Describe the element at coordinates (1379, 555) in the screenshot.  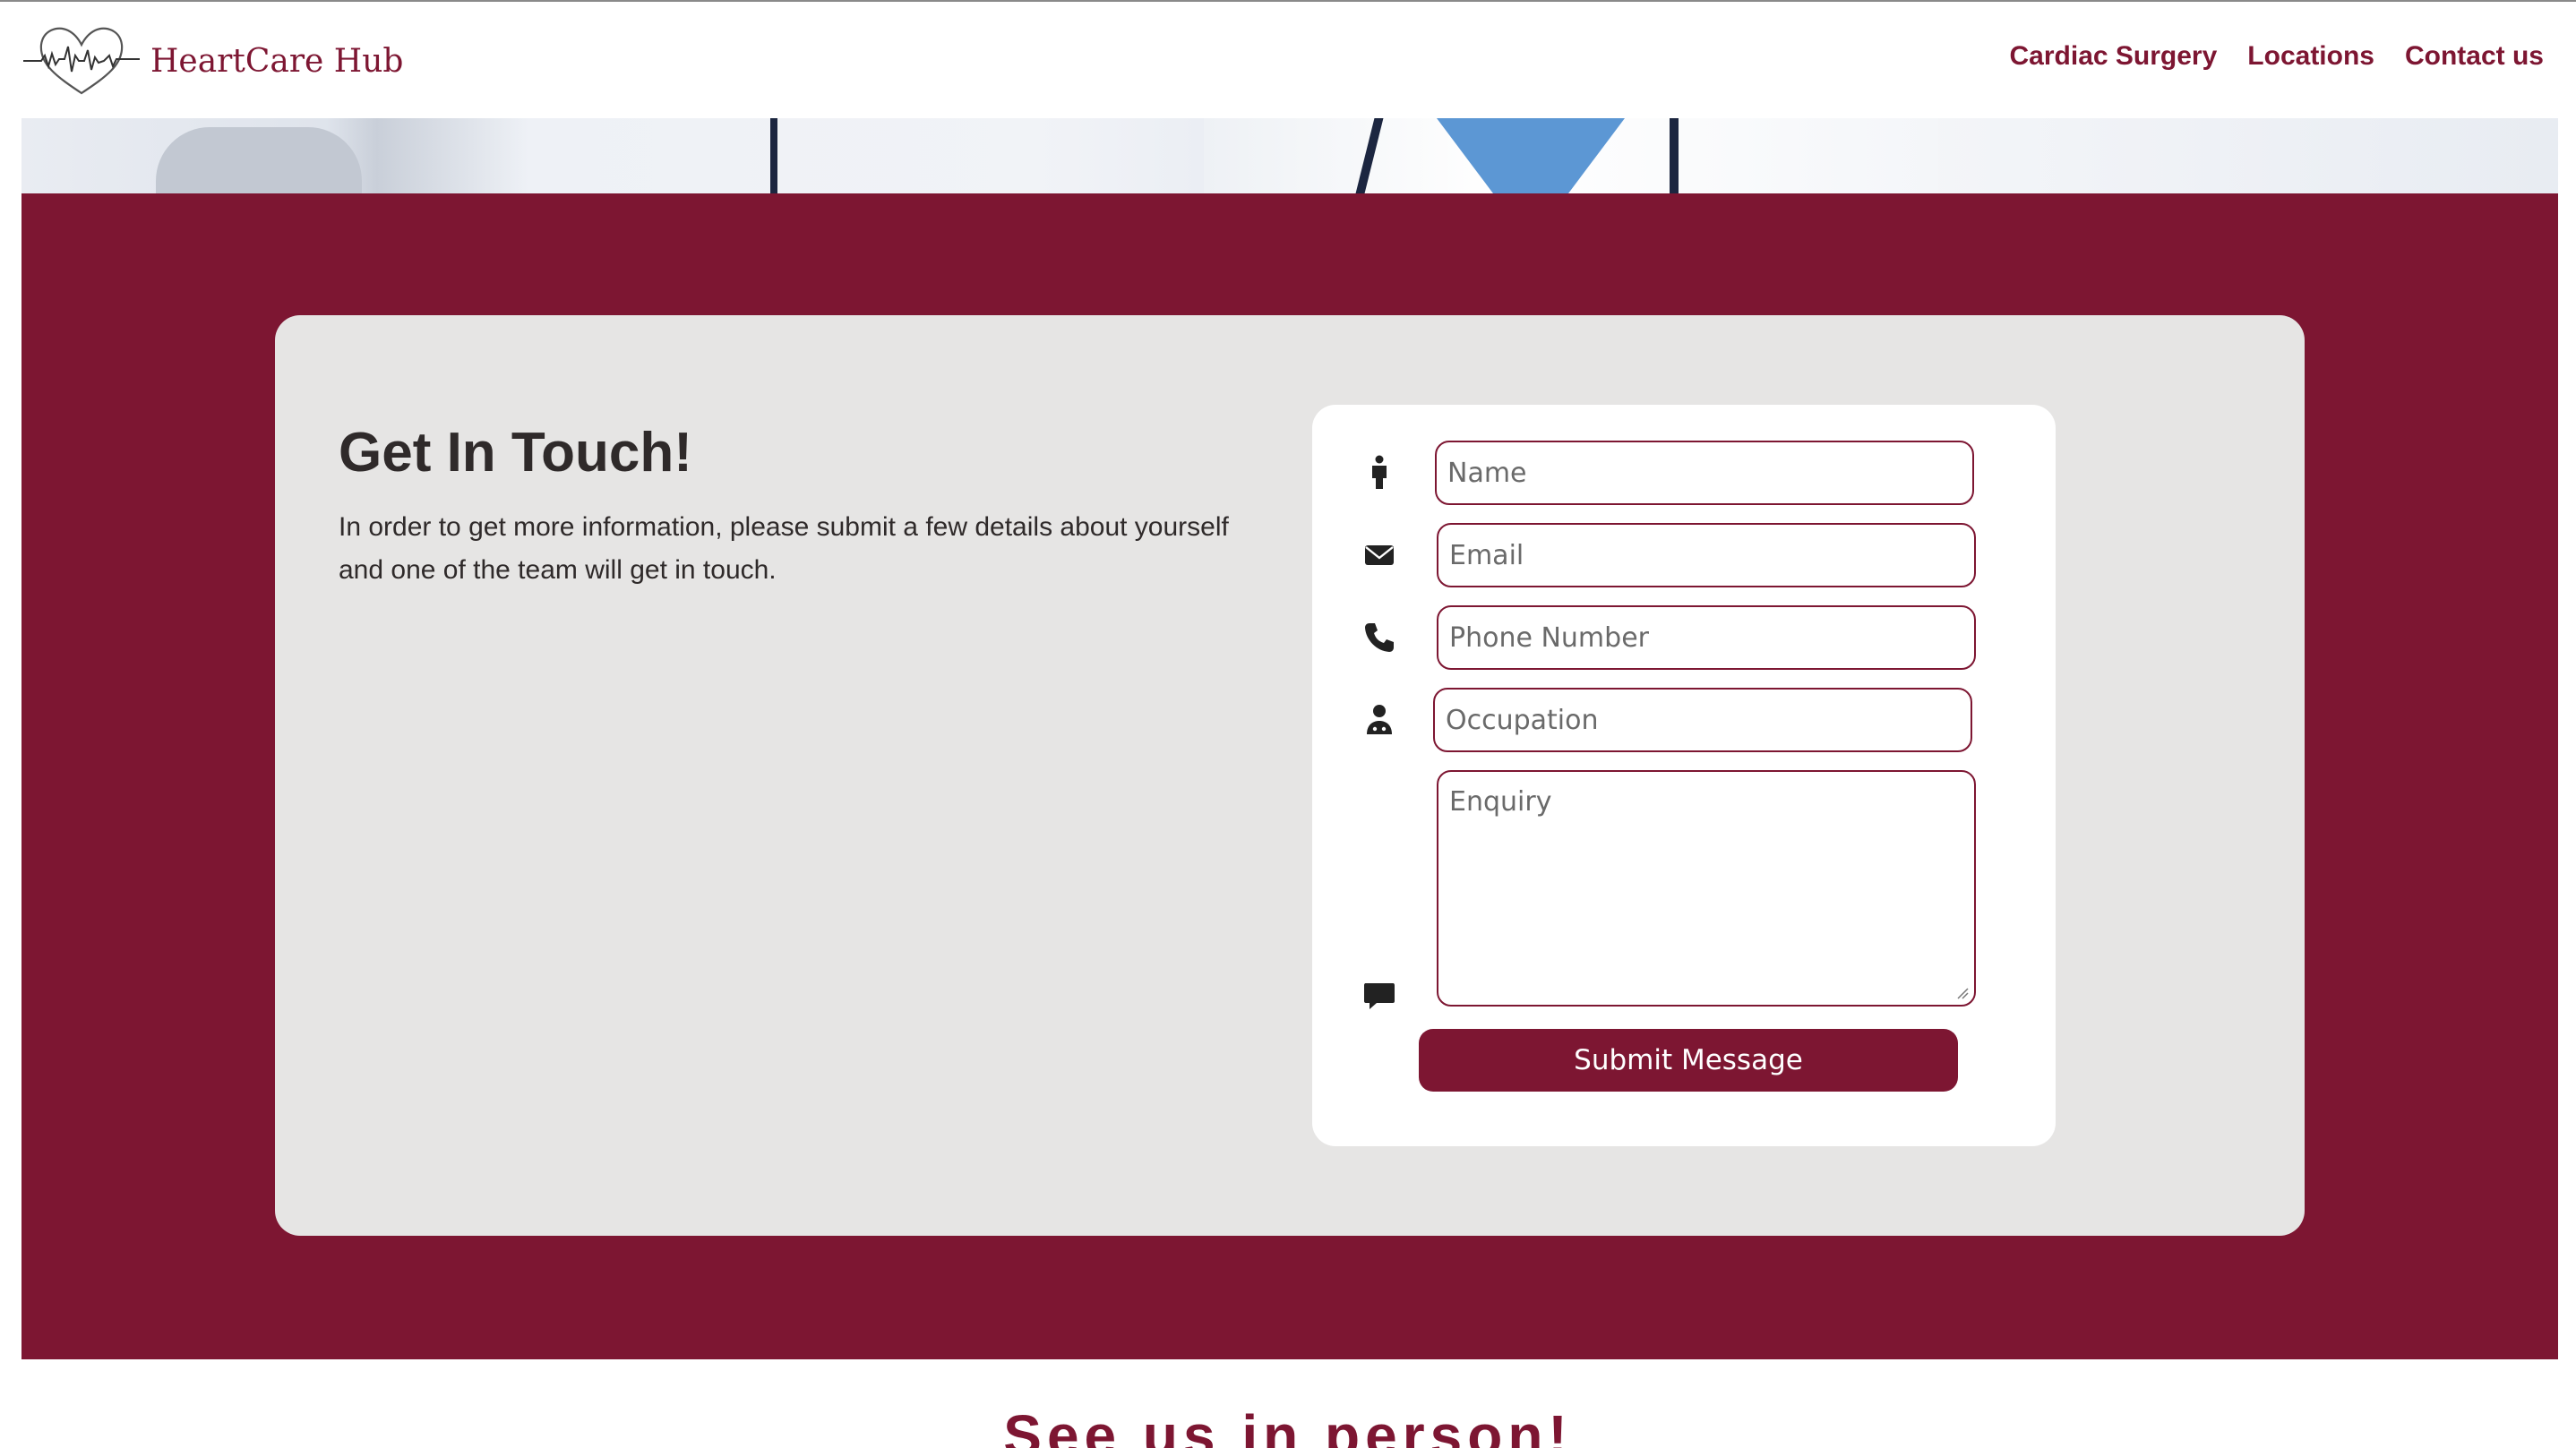
I see `envelope-icon` at that location.